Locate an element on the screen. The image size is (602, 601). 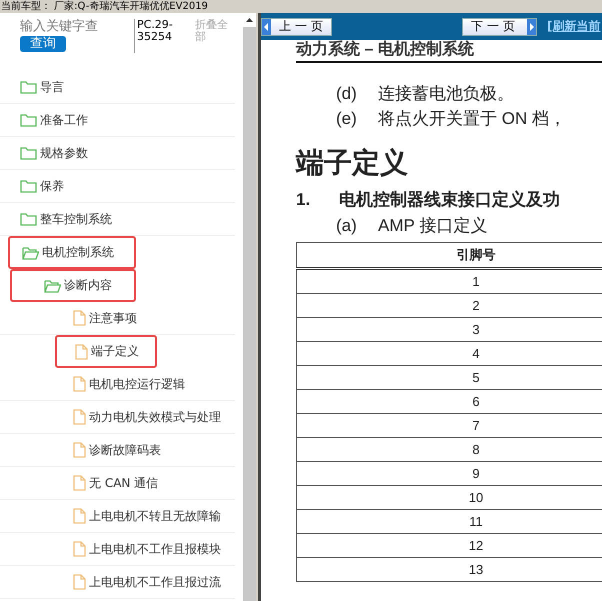
section-number: 1. is located at coordinates (304, 200).